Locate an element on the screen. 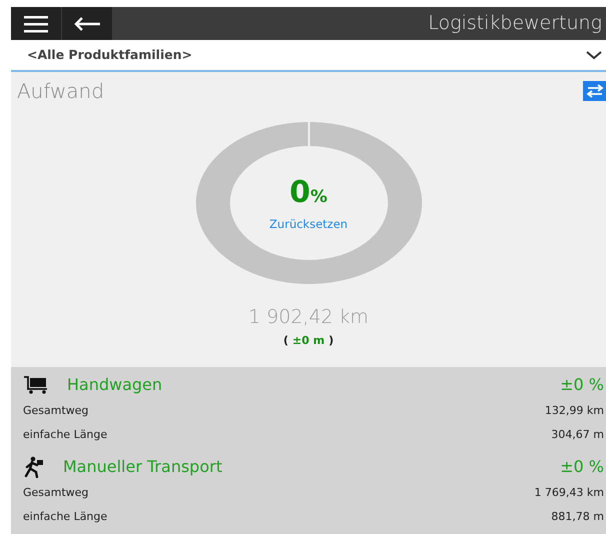 This screenshot has height=534, width=606. swap-arrows-icon is located at coordinates (595, 91).